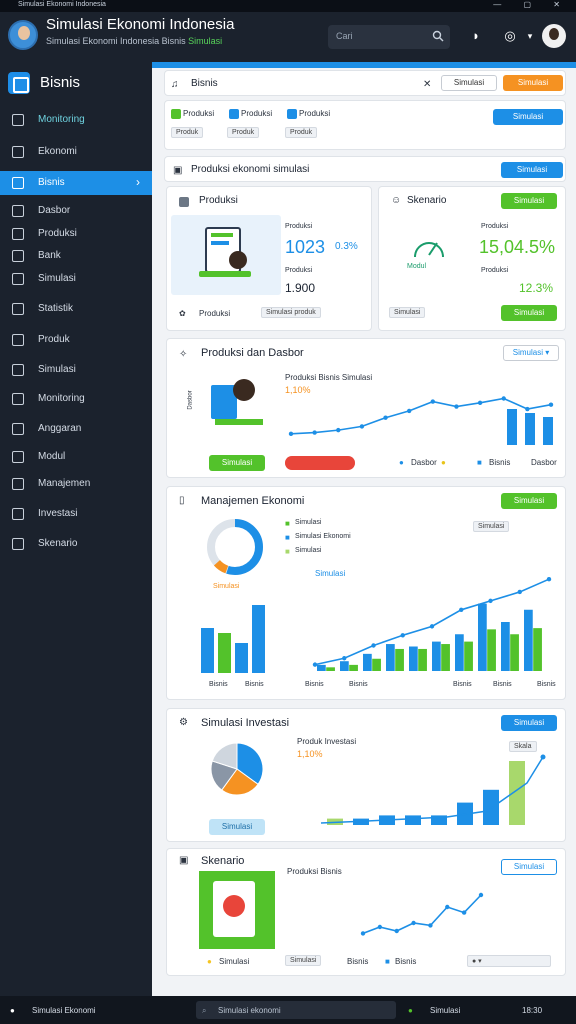  Describe the element at coordinates (533, 83) in the screenshot. I see `toolbar-primary-button: Simulasi` at that location.